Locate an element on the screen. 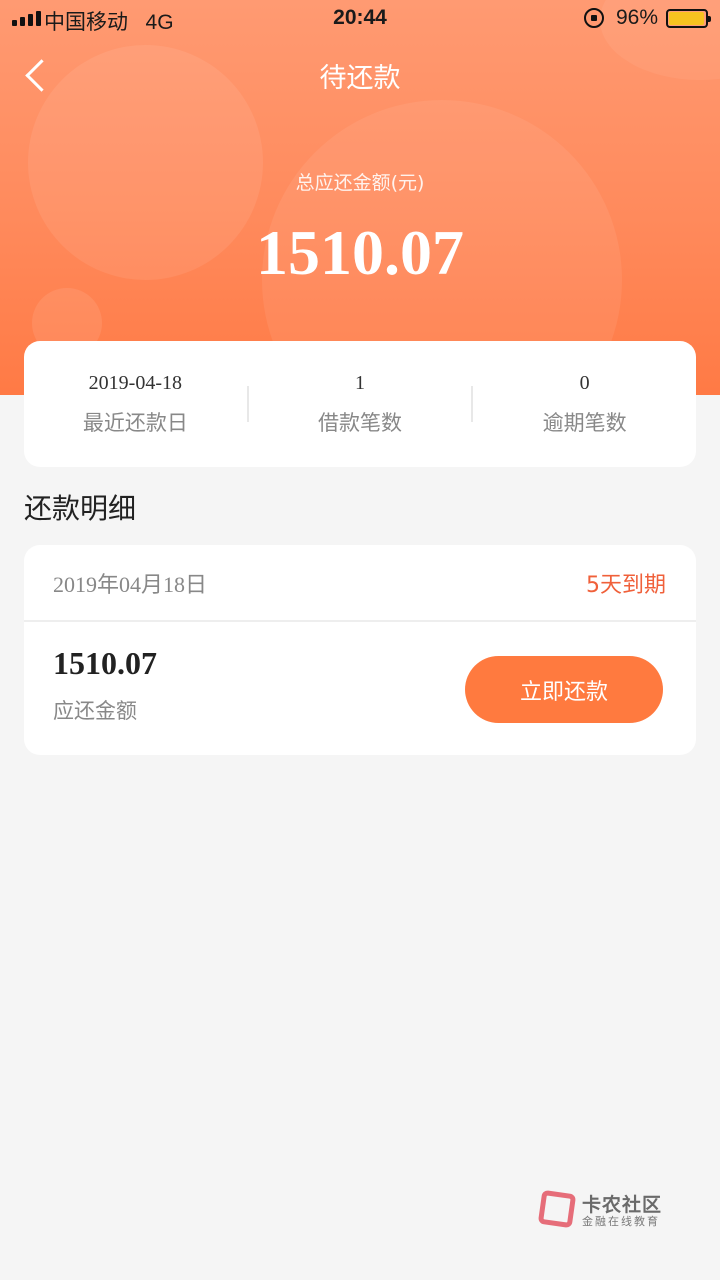 This screenshot has width=720, height=1280. status-time: 20:44 is located at coordinates (360, 17).